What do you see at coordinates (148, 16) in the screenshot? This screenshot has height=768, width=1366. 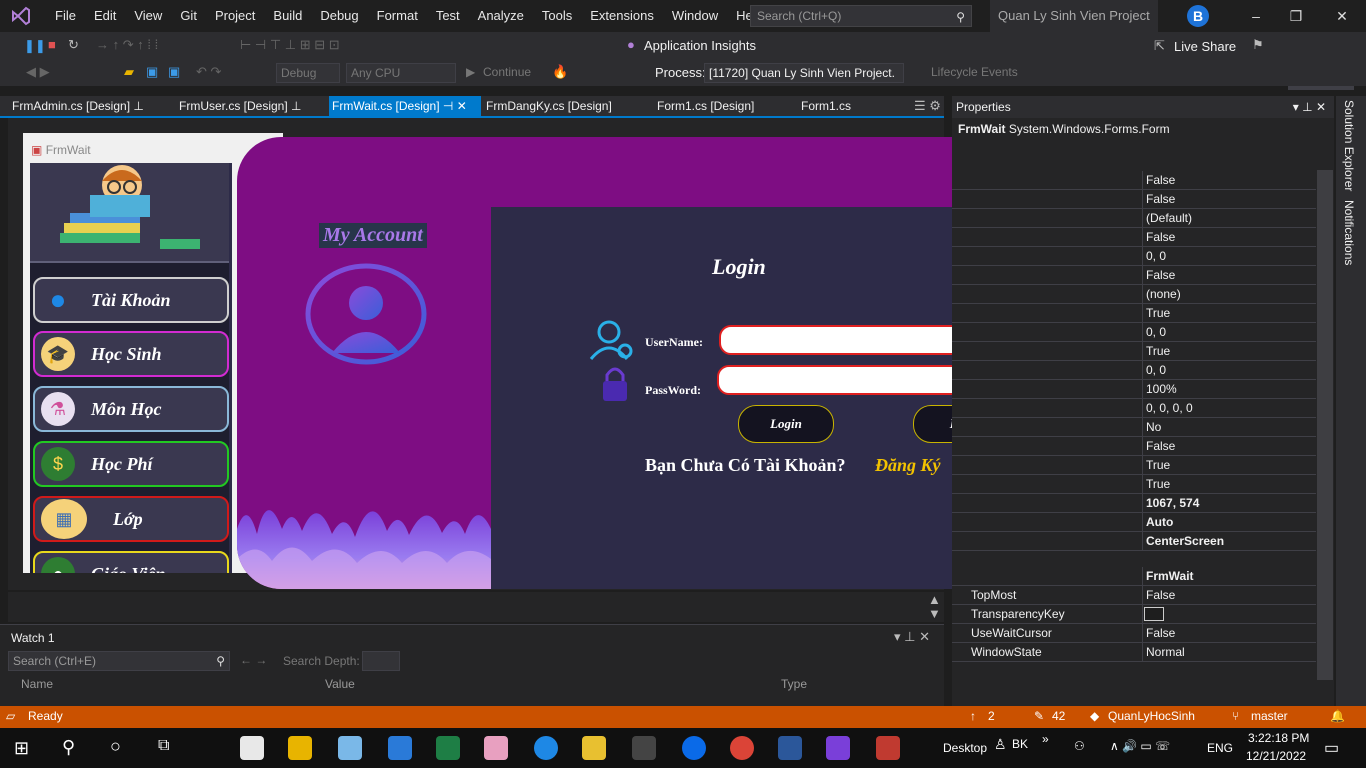 I see `menu-view: View` at bounding box center [148, 16].